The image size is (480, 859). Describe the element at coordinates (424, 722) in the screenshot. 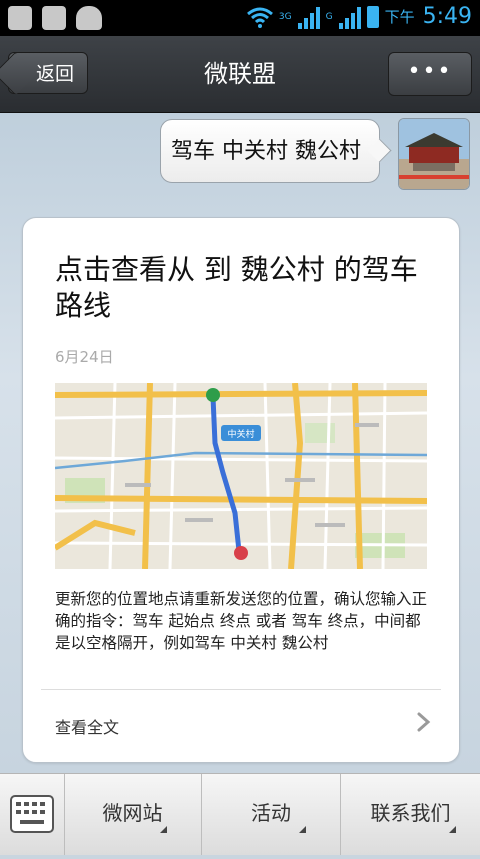

I see `chevron-right-icon` at that location.